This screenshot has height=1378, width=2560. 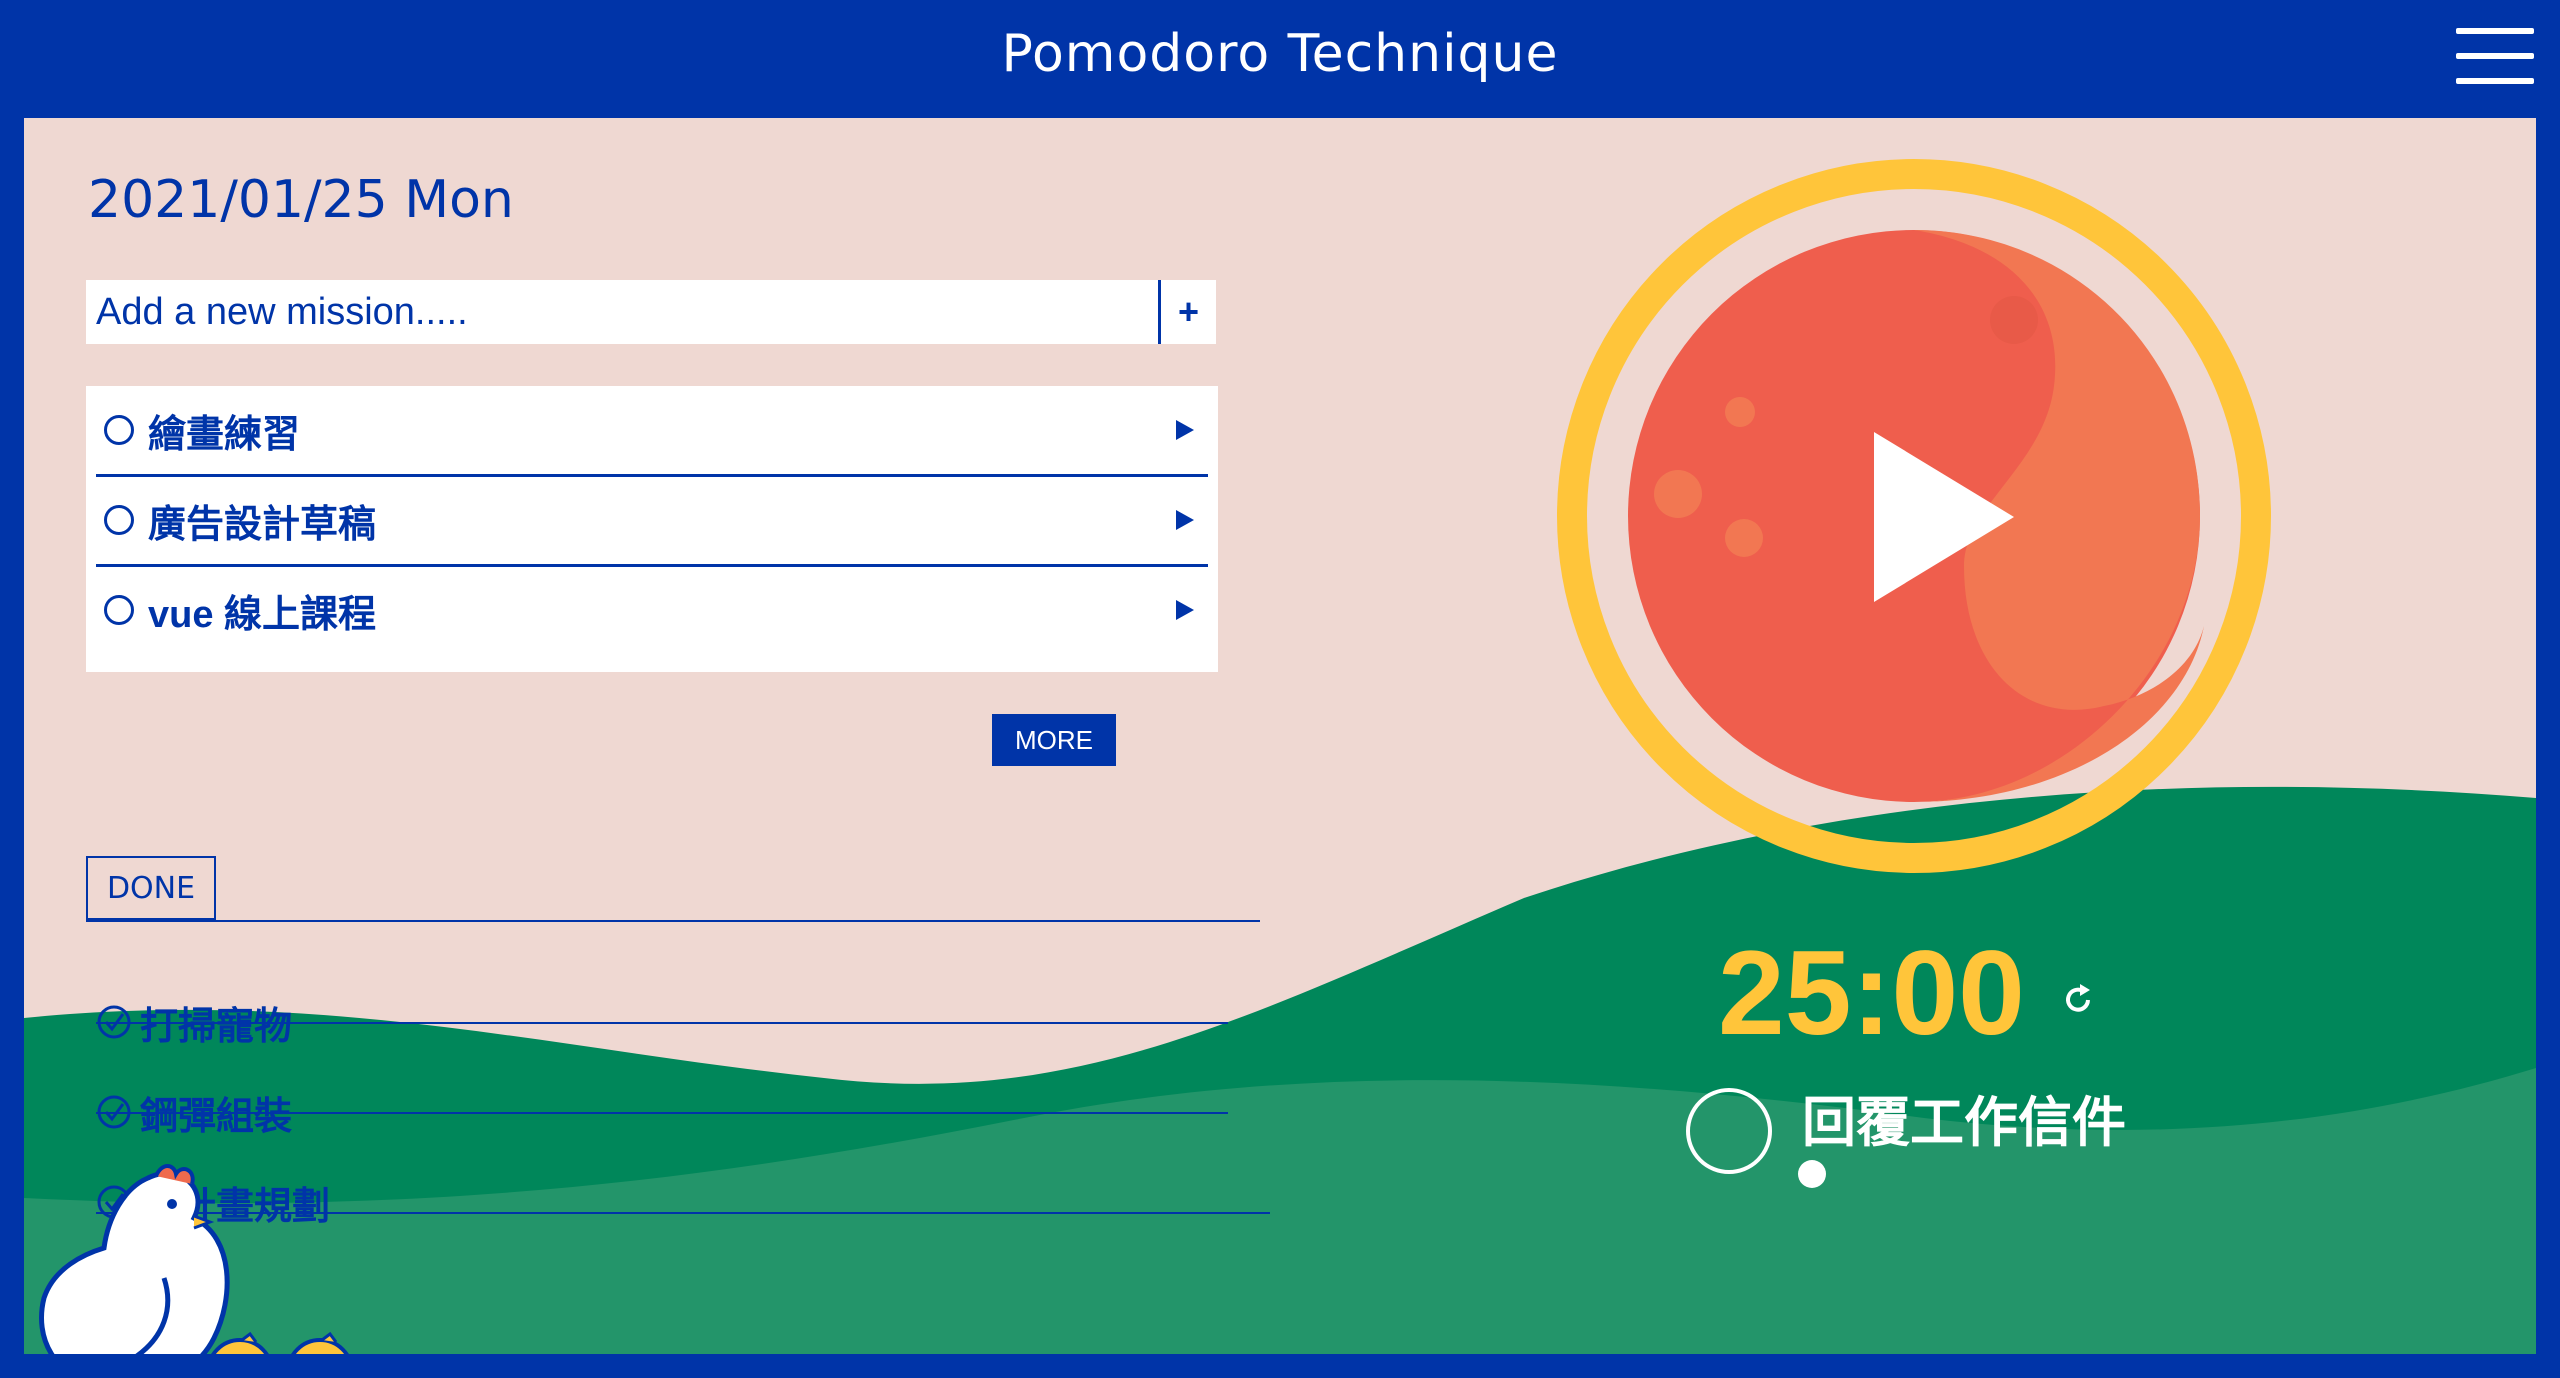 What do you see at coordinates (1729, 1131) in the screenshot?
I see `current-task-complete-button` at bounding box center [1729, 1131].